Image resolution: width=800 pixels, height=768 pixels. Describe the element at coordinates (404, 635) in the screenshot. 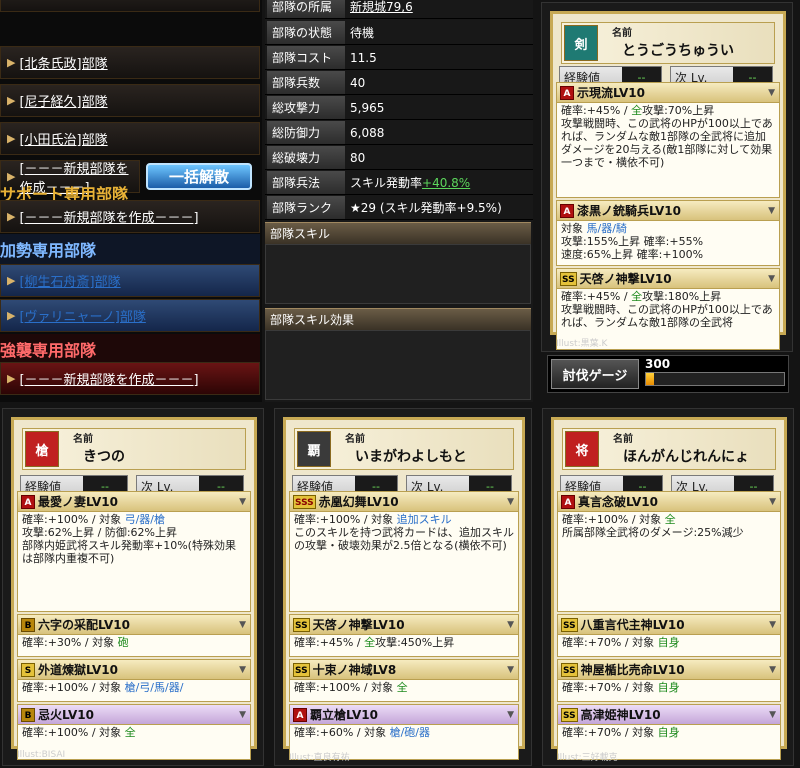

I see `skill-box: SS 天啓ノ神撃LV10 ▼ 確率:+45% / 全攻撃:450%上昇` at that location.